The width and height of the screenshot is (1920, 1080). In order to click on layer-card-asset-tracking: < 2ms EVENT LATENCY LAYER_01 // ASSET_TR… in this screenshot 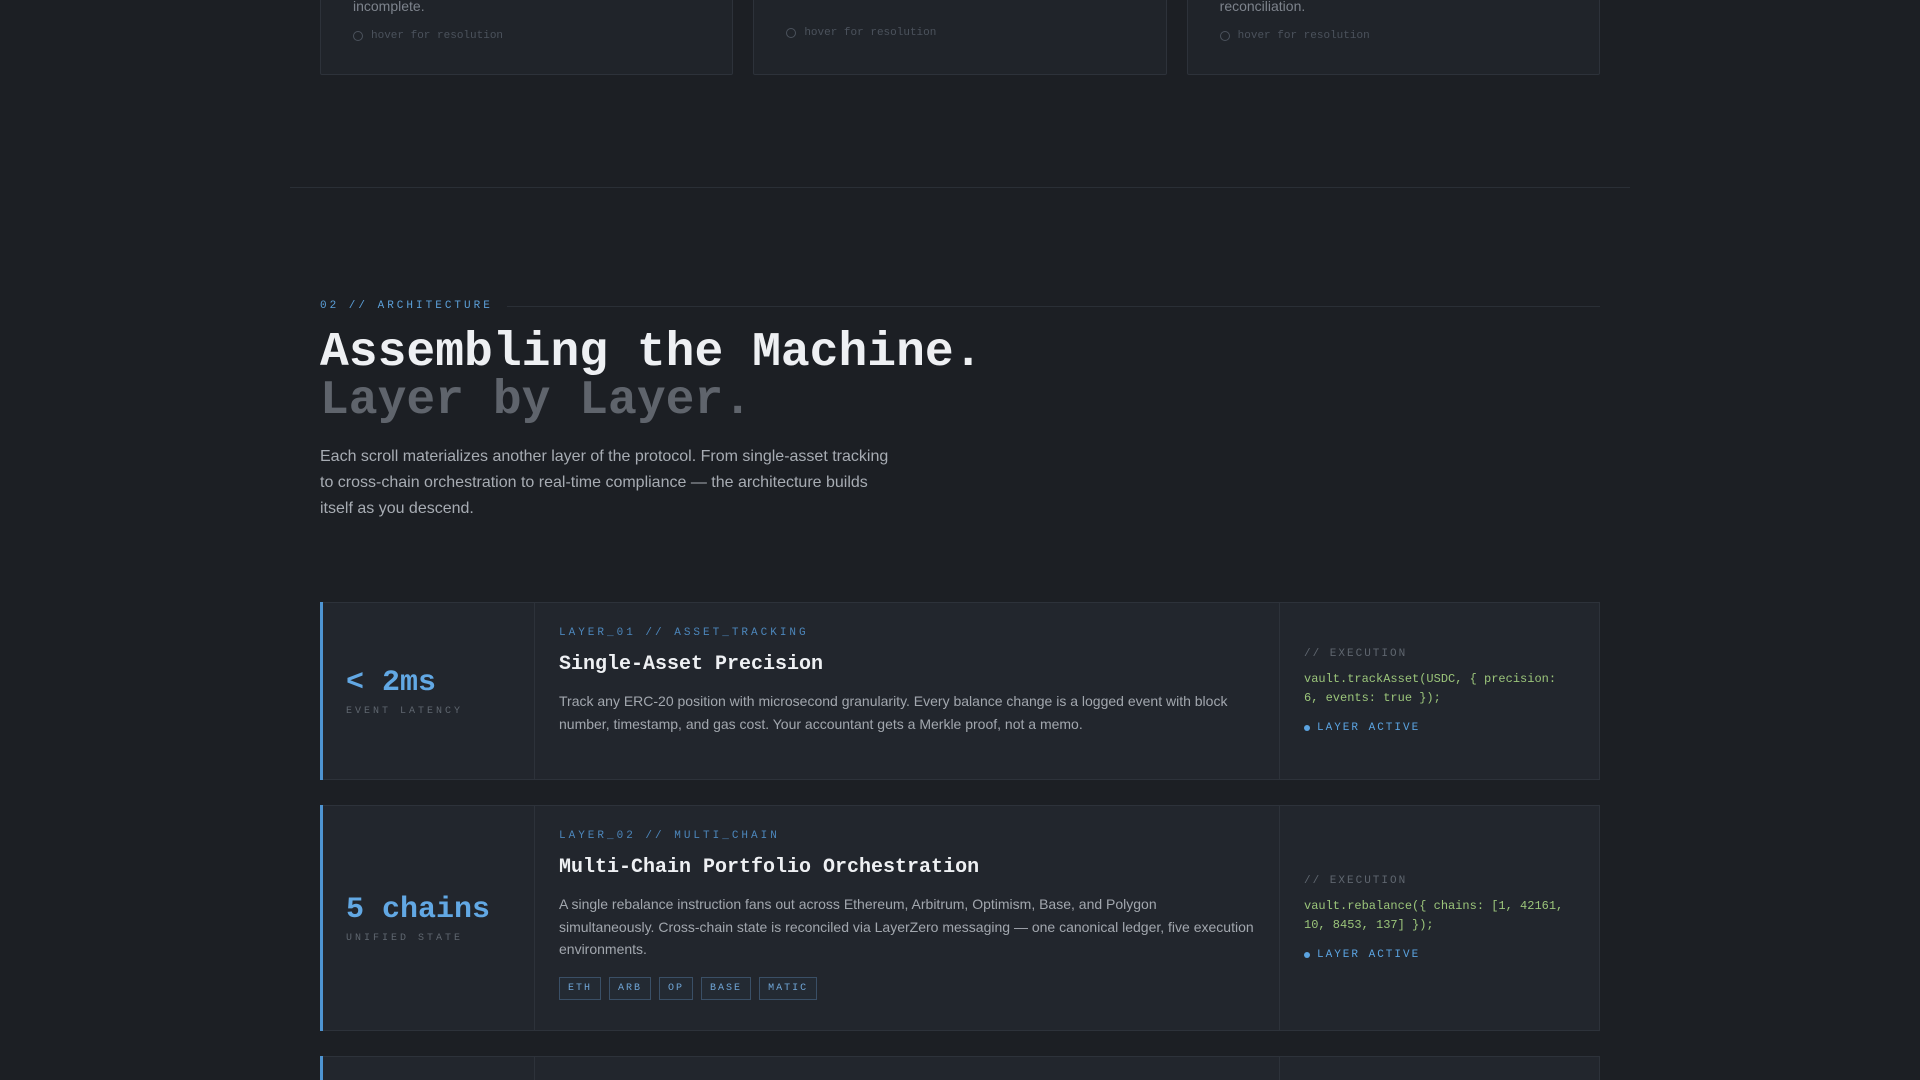, I will do `click(960, 691)`.